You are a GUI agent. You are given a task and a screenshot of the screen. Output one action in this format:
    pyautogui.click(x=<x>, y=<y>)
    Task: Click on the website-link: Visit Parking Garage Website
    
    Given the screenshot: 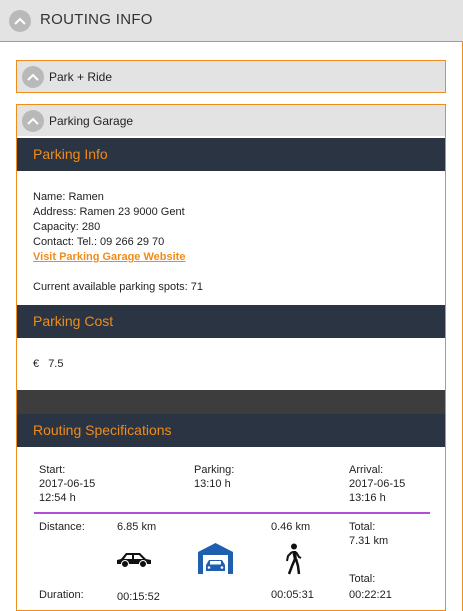 What is the action you would take?
    pyautogui.click(x=109, y=257)
    